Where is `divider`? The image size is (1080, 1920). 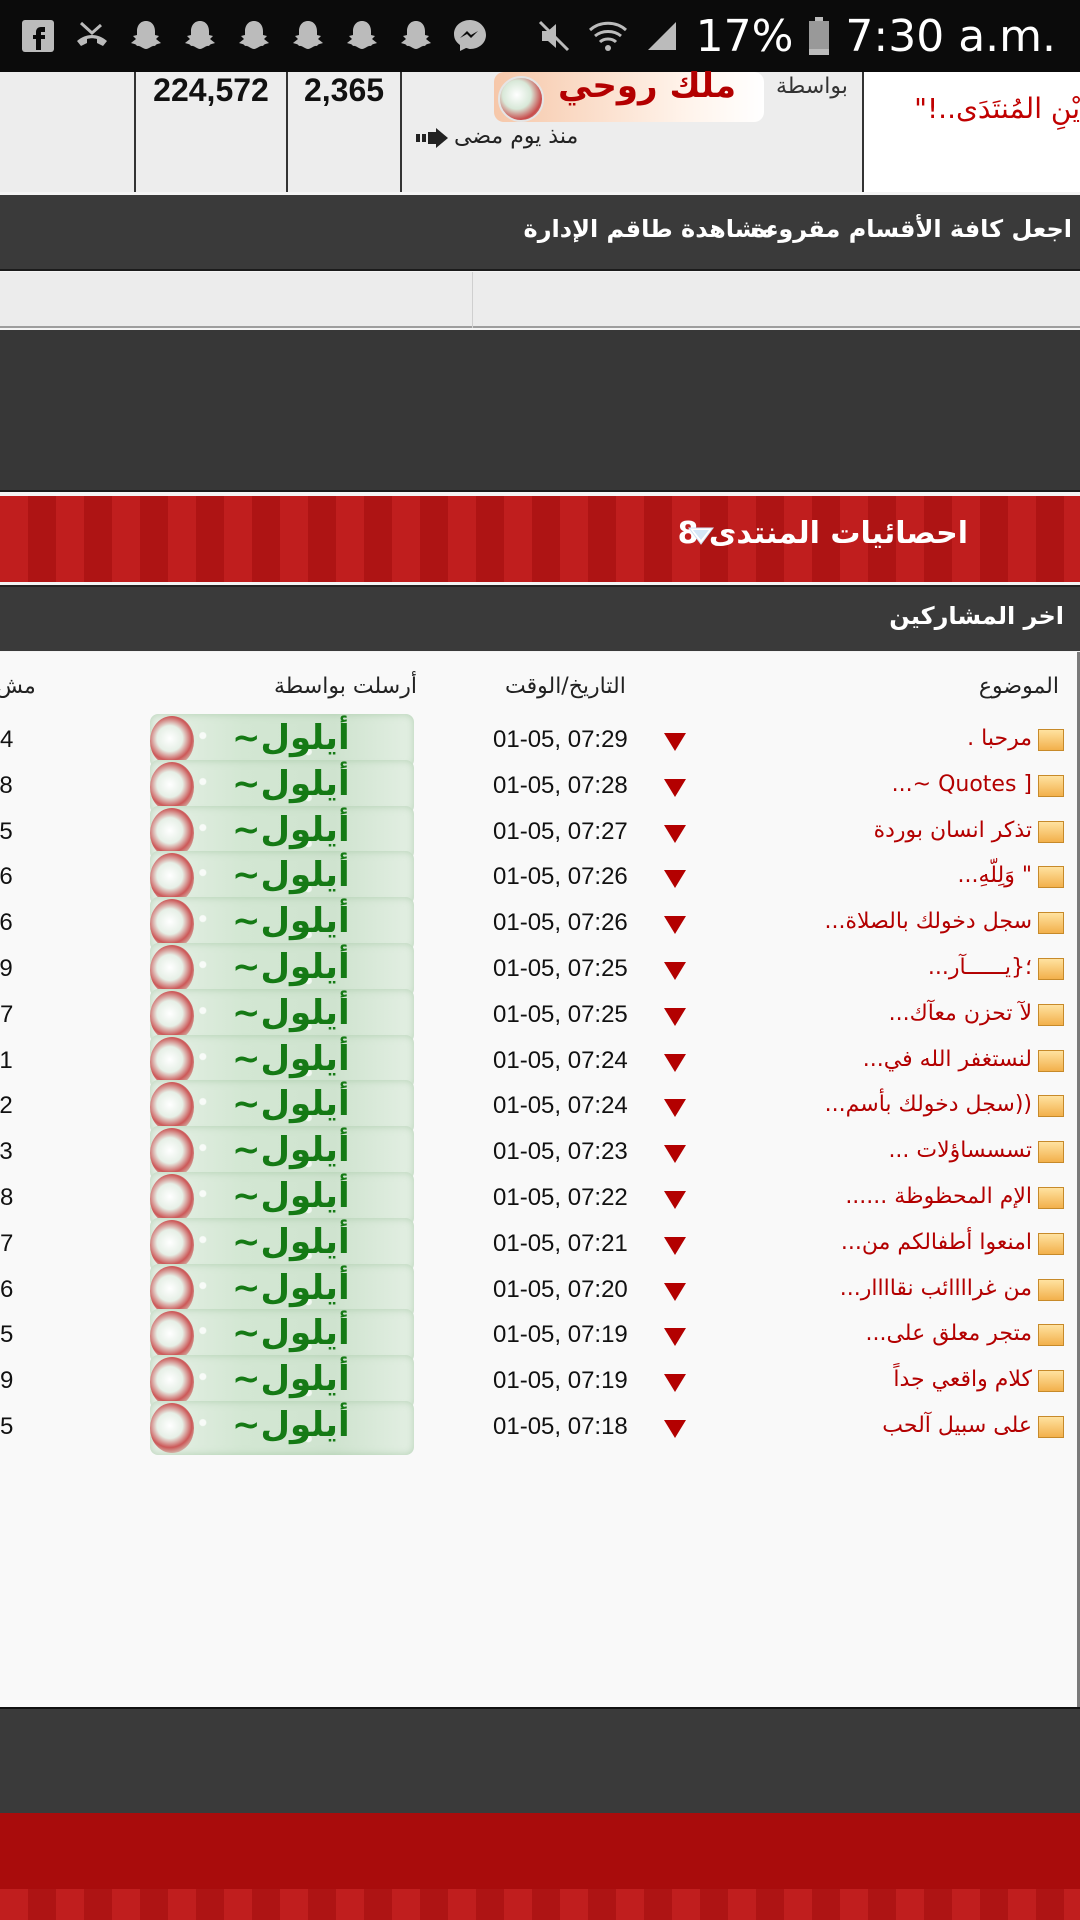 divider is located at coordinates (472, 300).